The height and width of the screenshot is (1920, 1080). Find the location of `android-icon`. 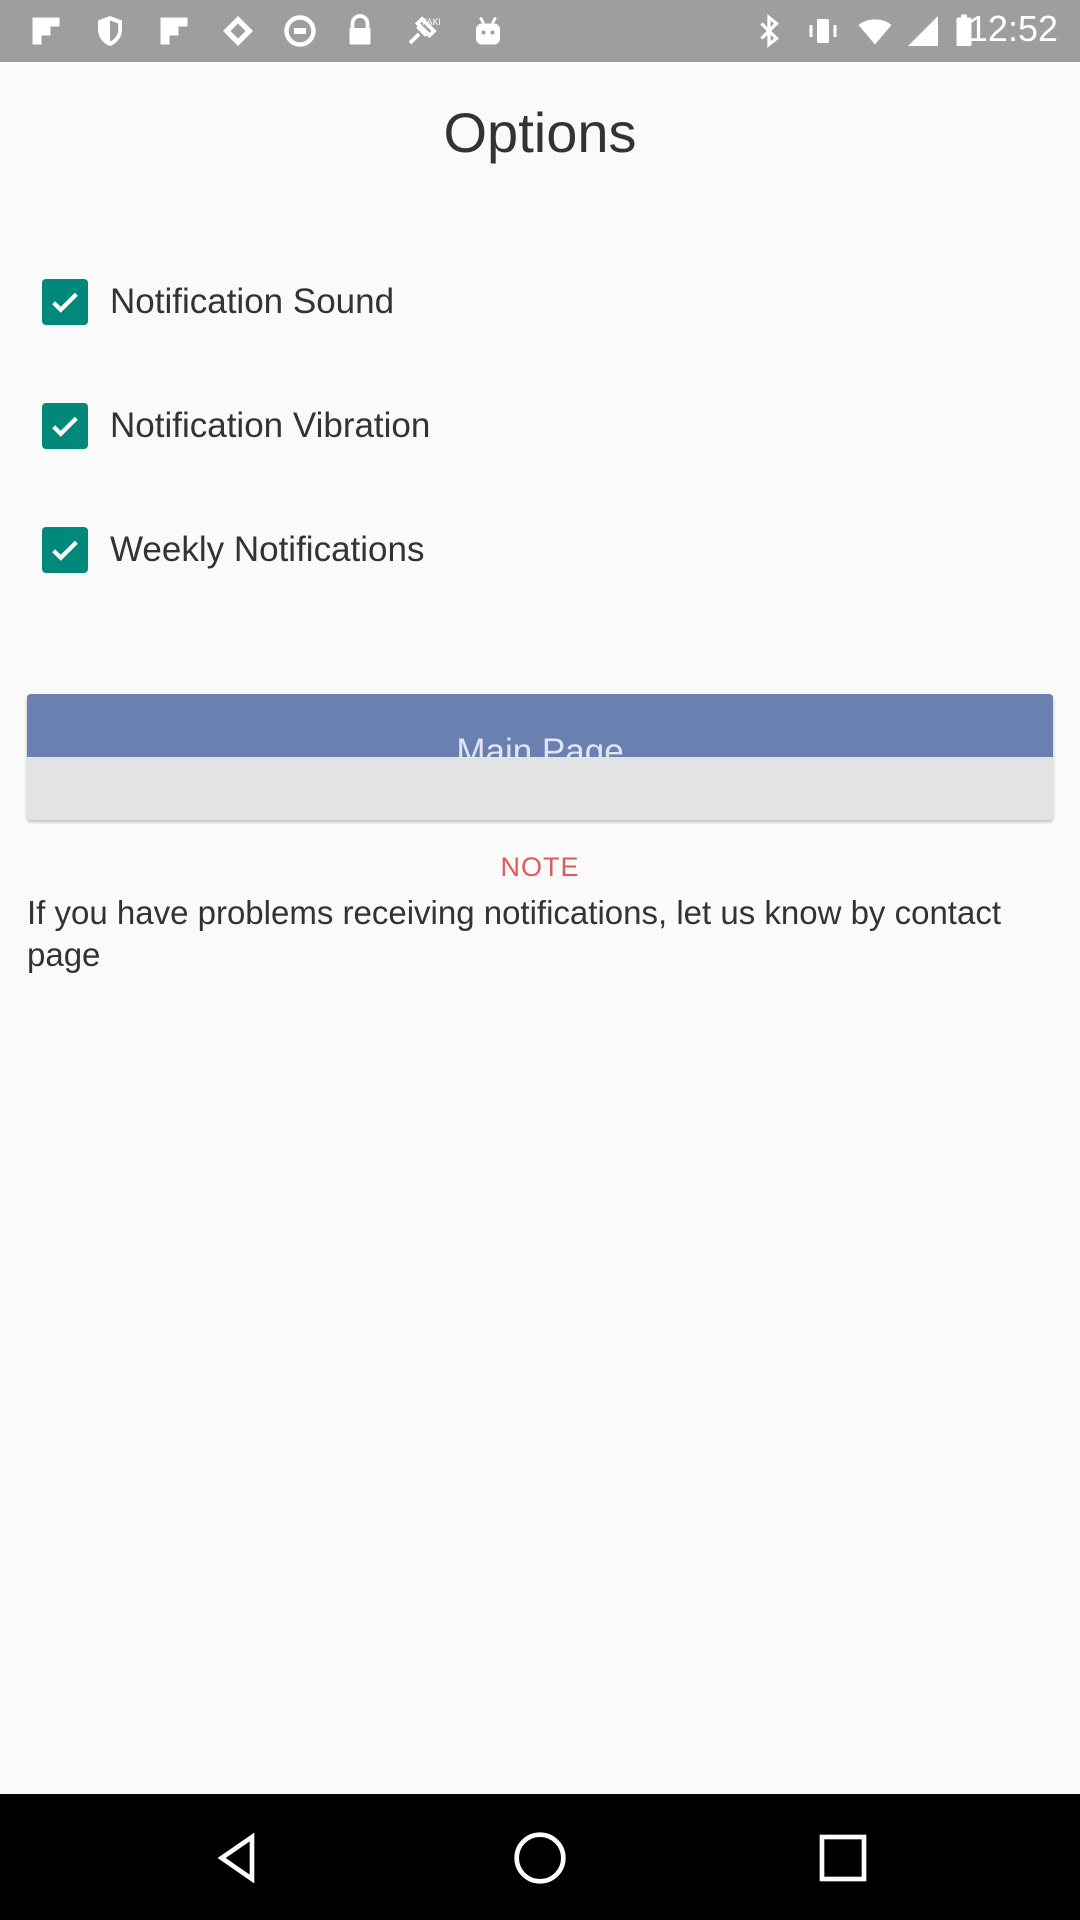

android-icon is located at coordinates (488, 30).